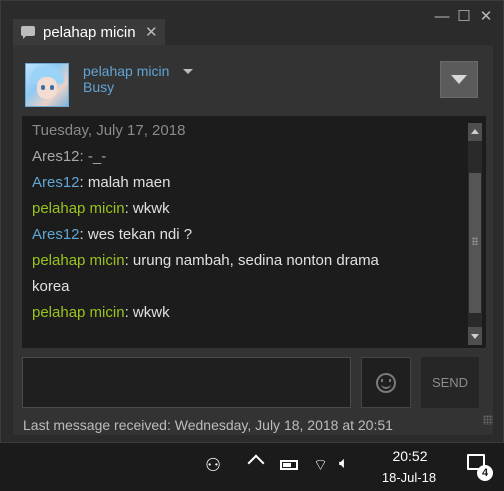  Describe the element at coordinates (99, 87) in the screenshot. I see `friend-status: Busy` at that location.